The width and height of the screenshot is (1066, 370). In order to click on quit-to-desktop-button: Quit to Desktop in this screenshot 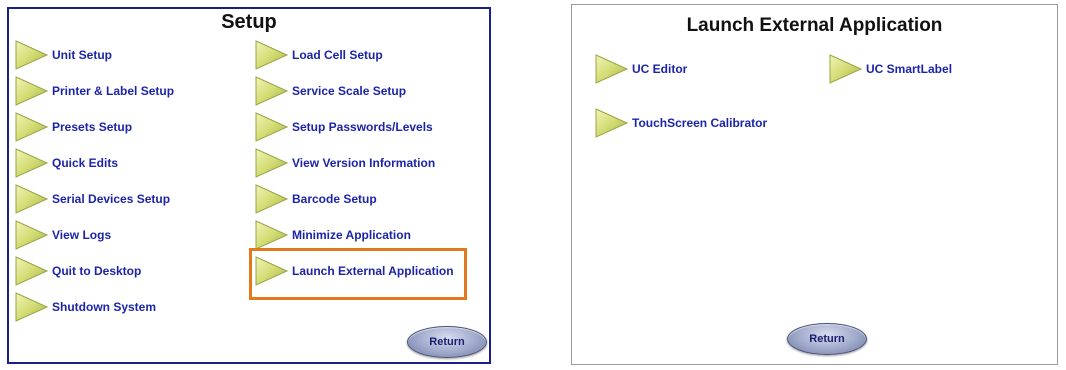, I will do `click(77, 271)`.